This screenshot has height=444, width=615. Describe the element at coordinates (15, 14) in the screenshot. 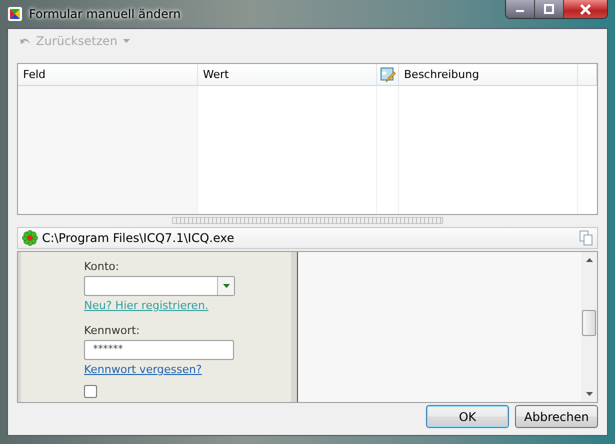

I see `app-icon` at that location.